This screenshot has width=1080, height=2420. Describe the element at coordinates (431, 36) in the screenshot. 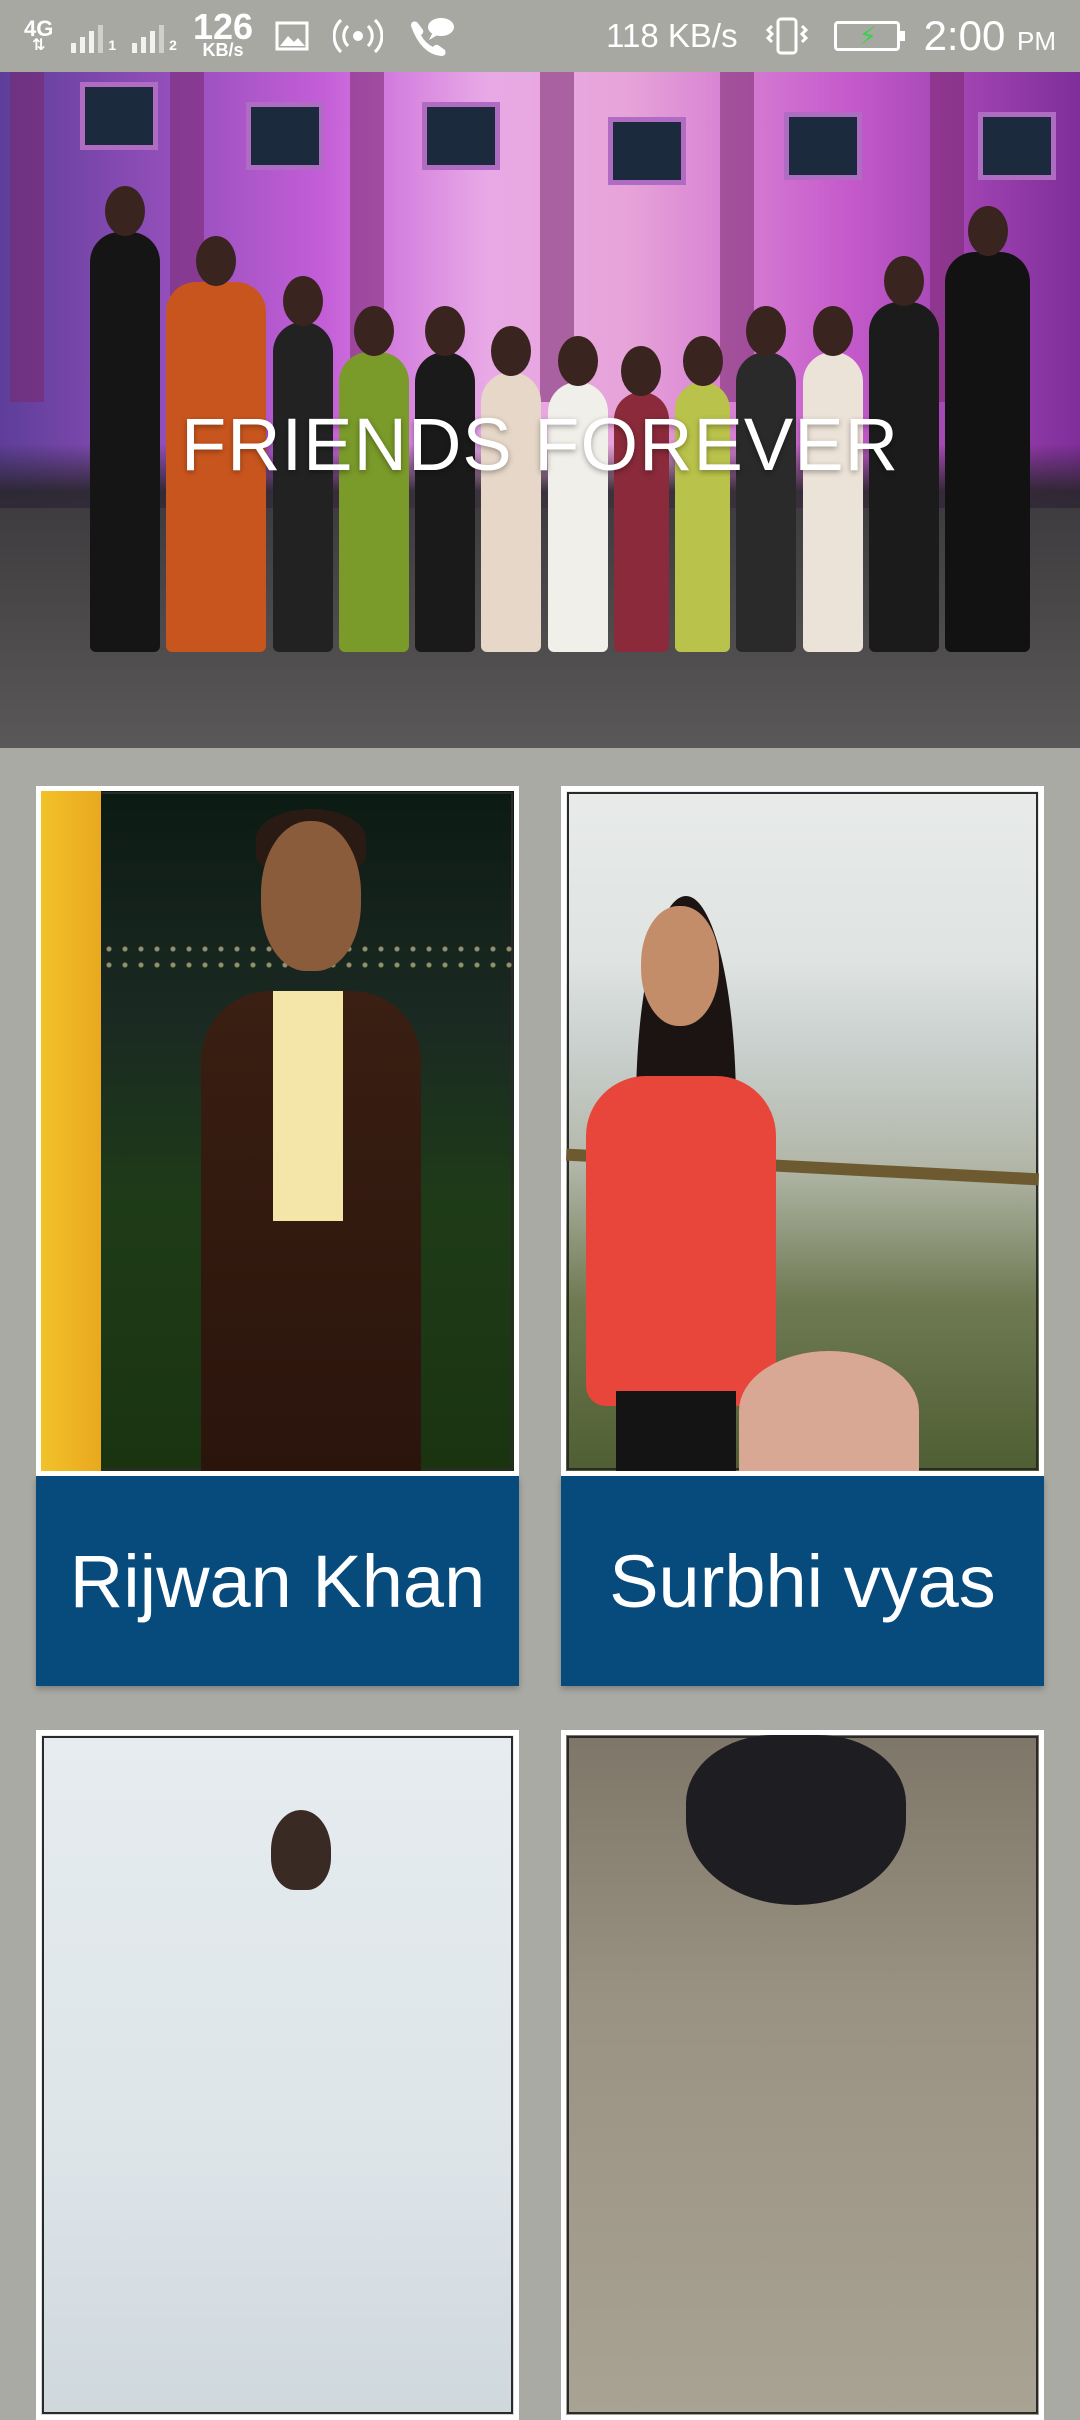

I see `call-chat-icon` at that location.